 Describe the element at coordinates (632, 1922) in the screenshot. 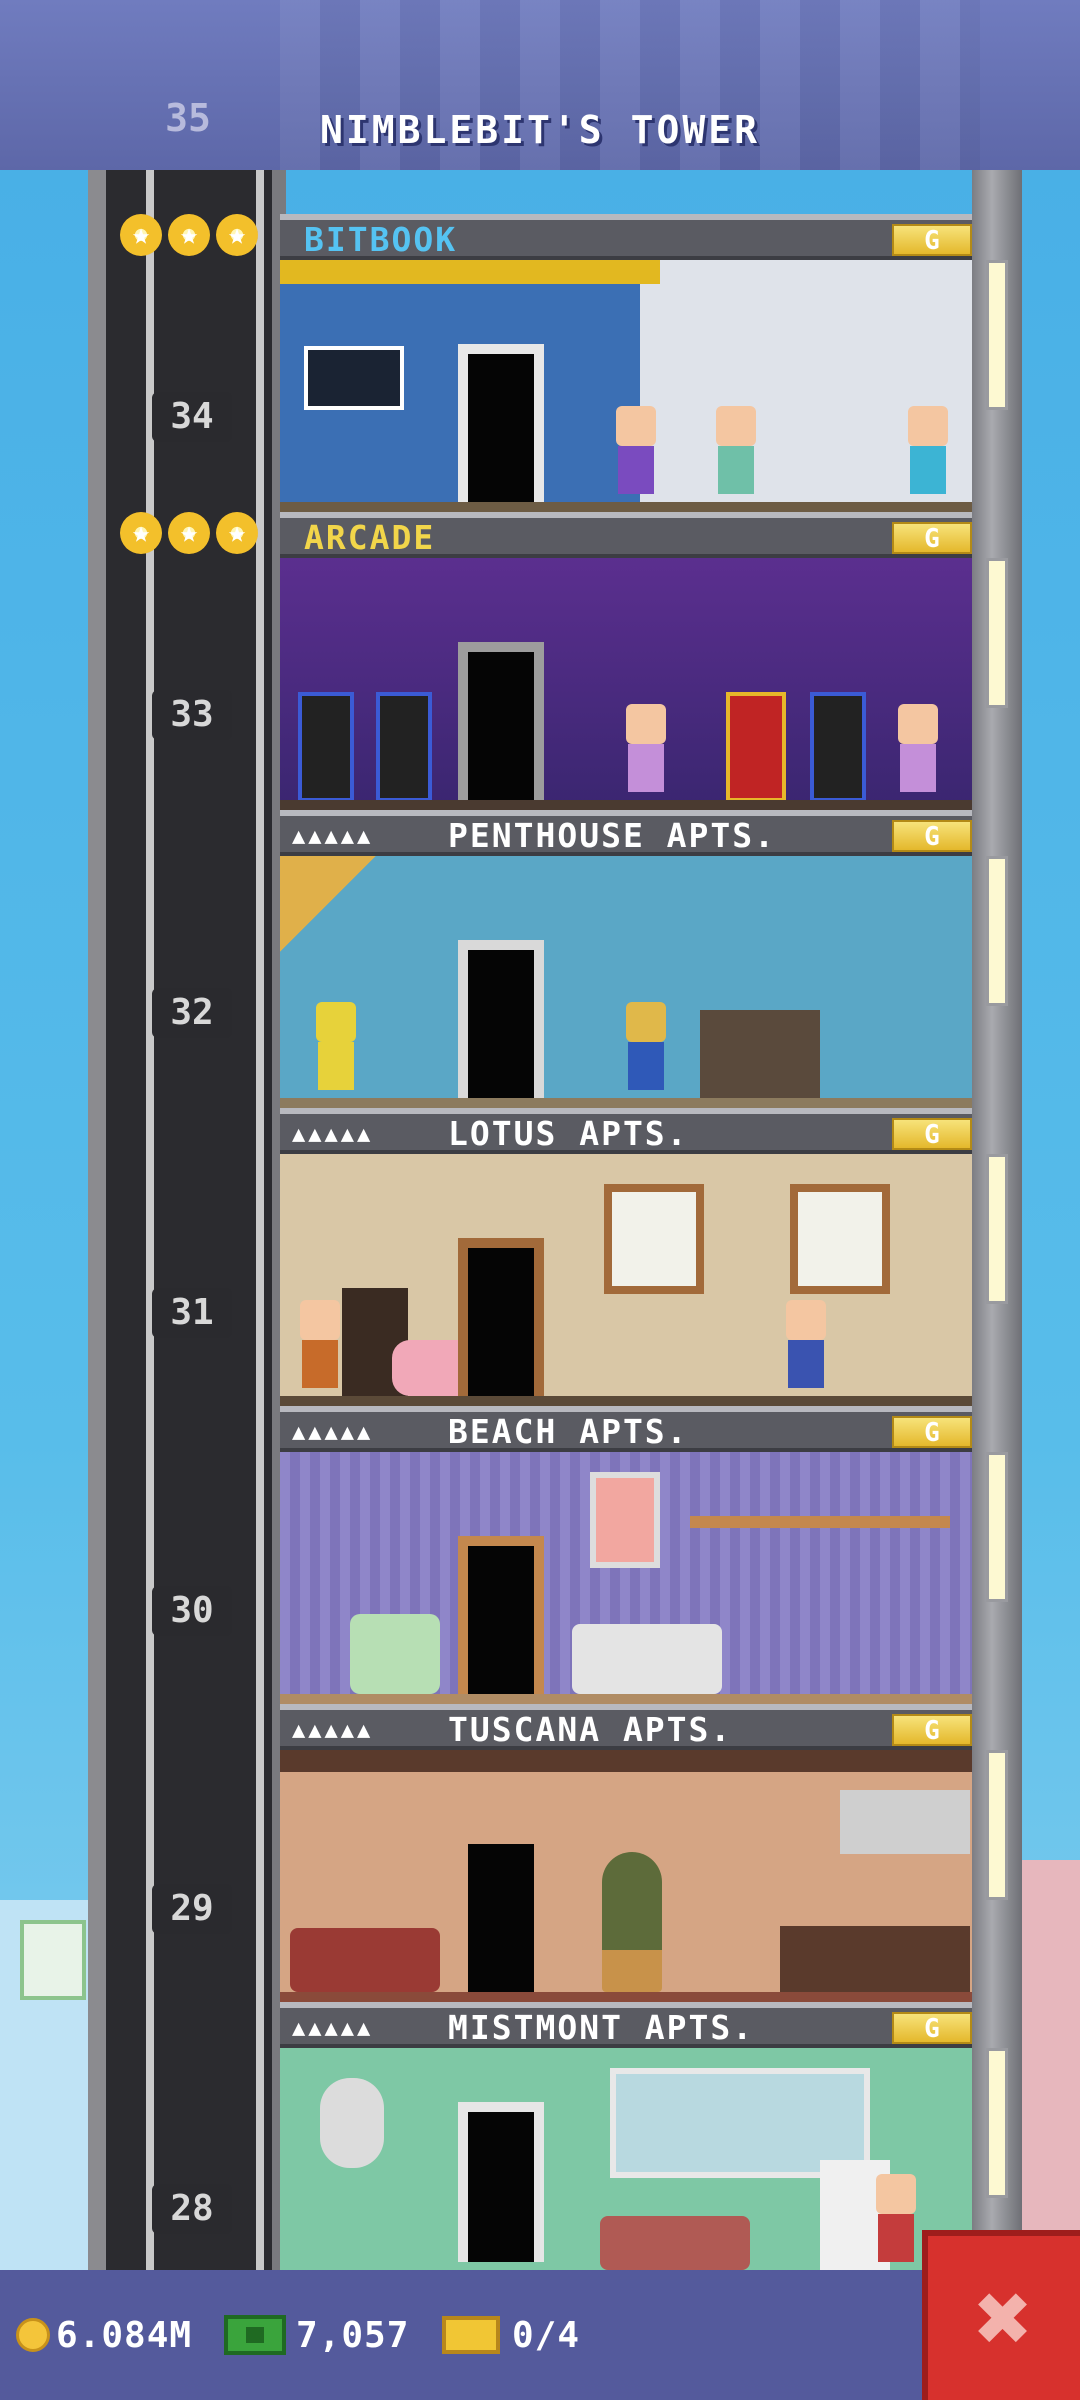

I see `plant` at that location.